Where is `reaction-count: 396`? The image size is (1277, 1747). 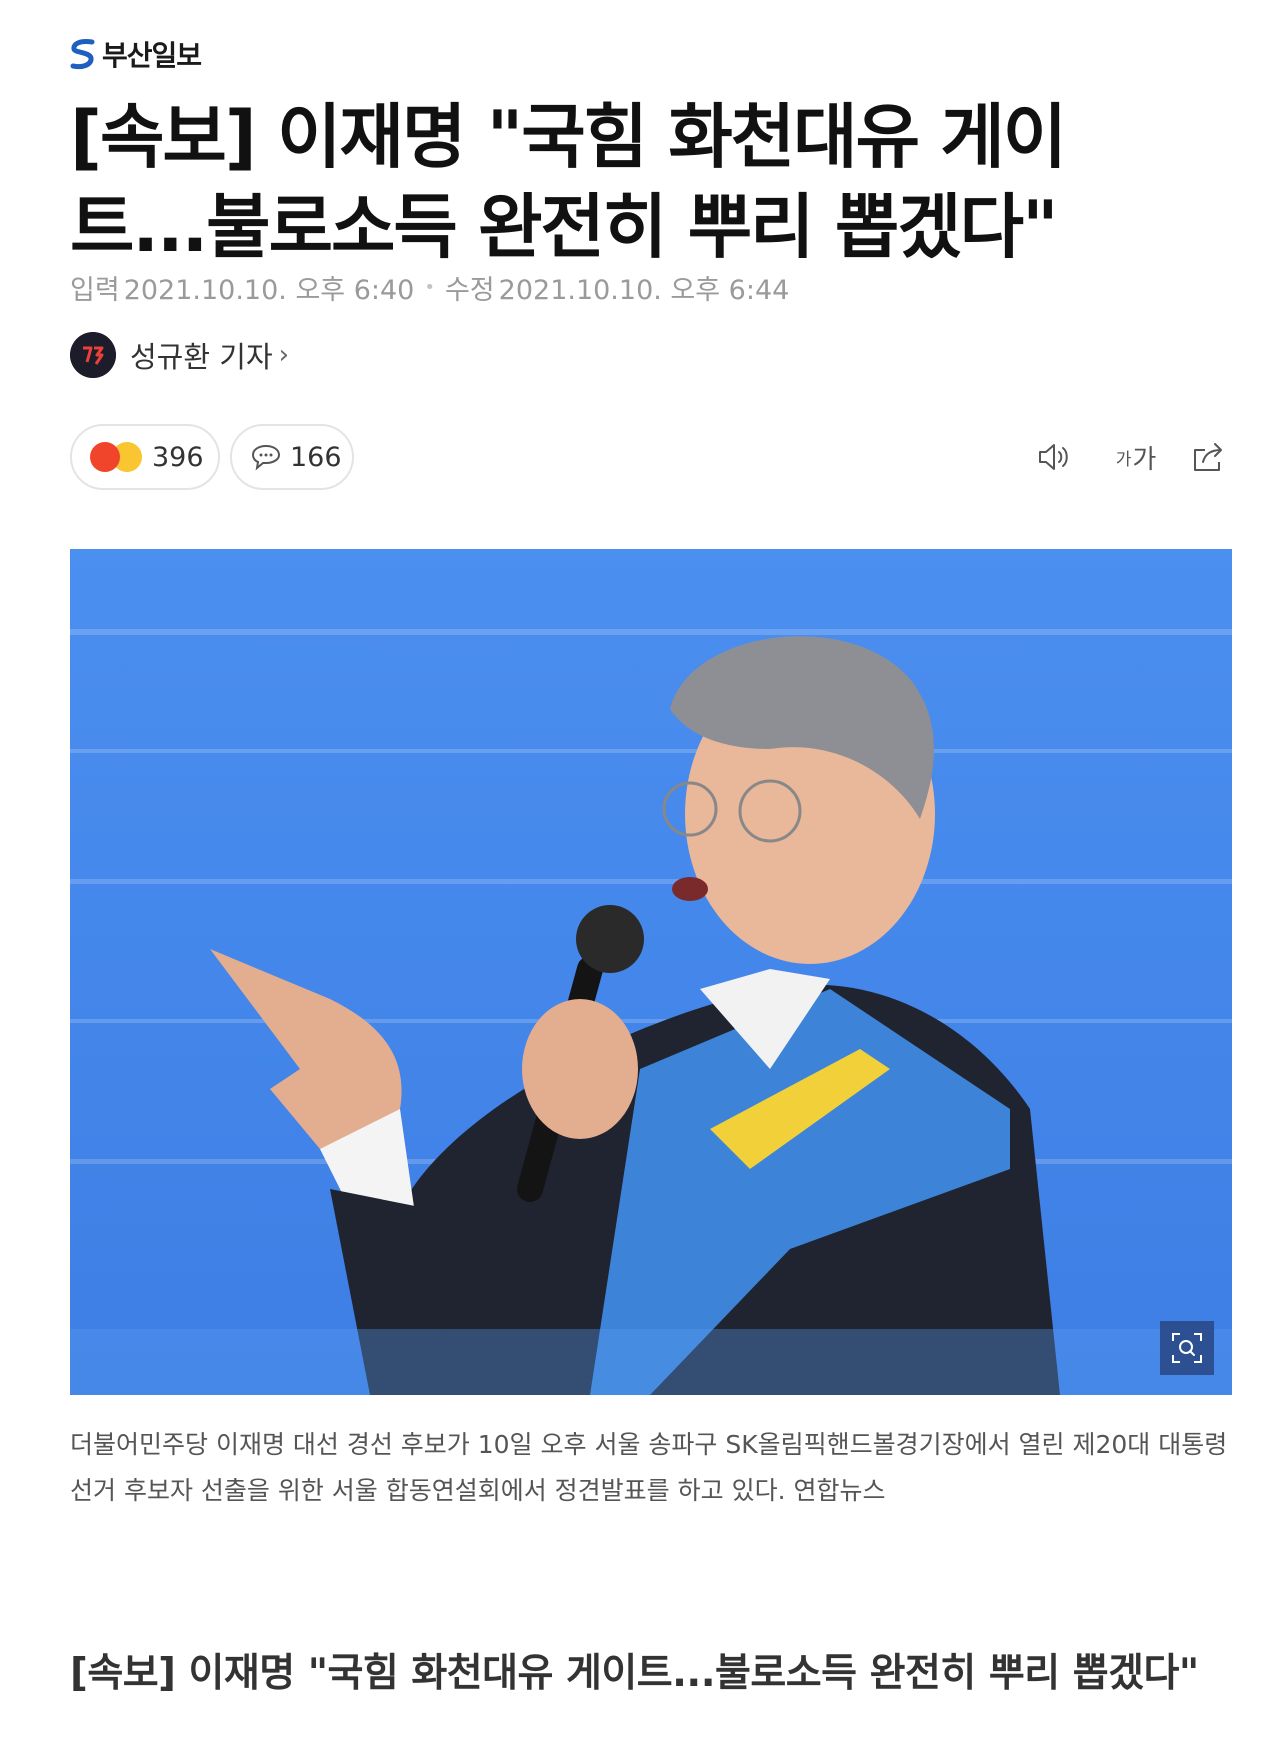 reaction-count: 396 is located at coordinates (178, 457).